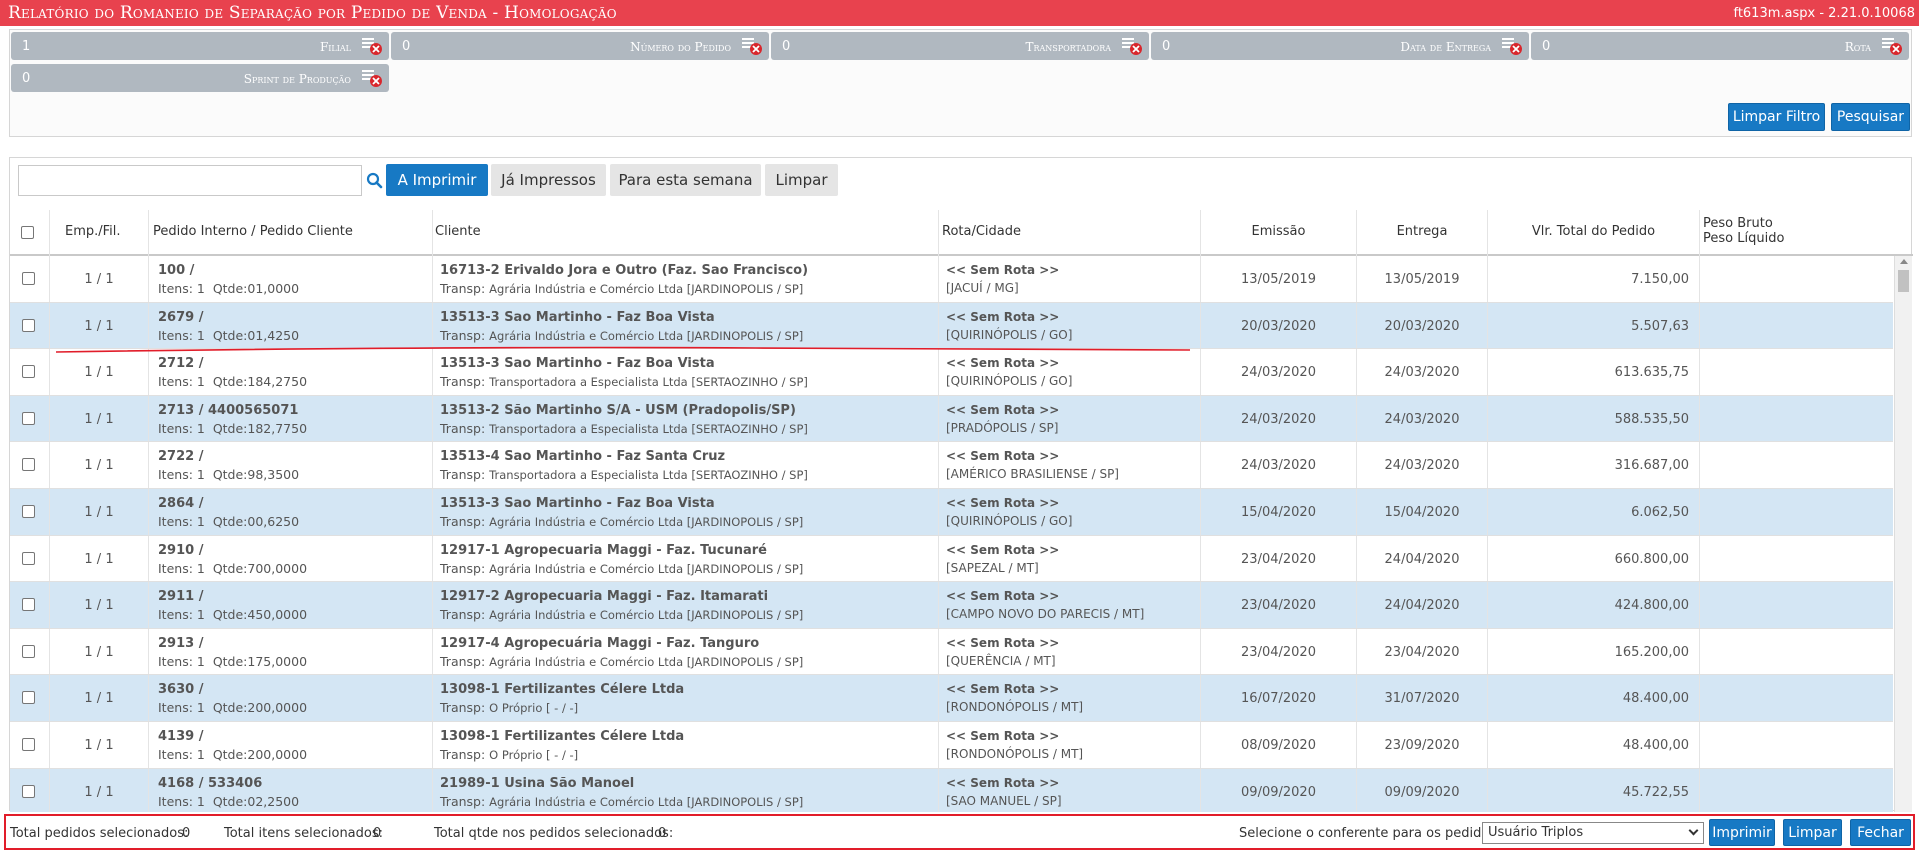 This screenshot has width=1919, height=855. What do you see at coordinates (256, 288) in the screenshot?
I see `qtde-value: Qtde:01,0000` at bounding box center [256, 288].